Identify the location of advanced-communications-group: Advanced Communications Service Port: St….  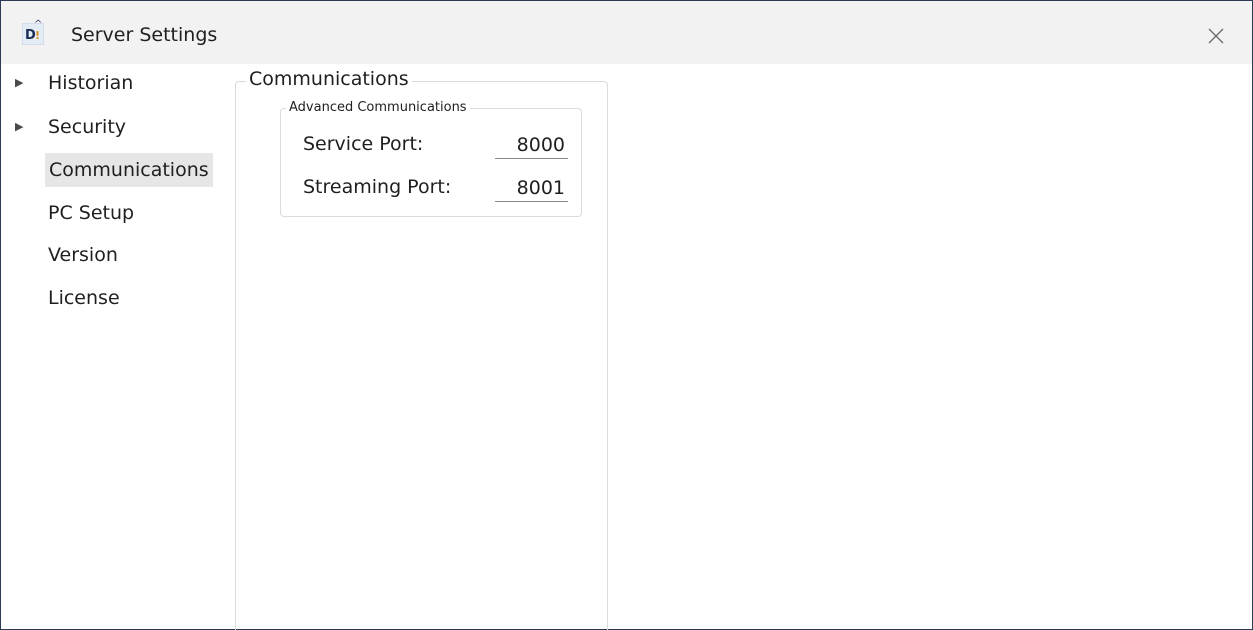
(431, 158).